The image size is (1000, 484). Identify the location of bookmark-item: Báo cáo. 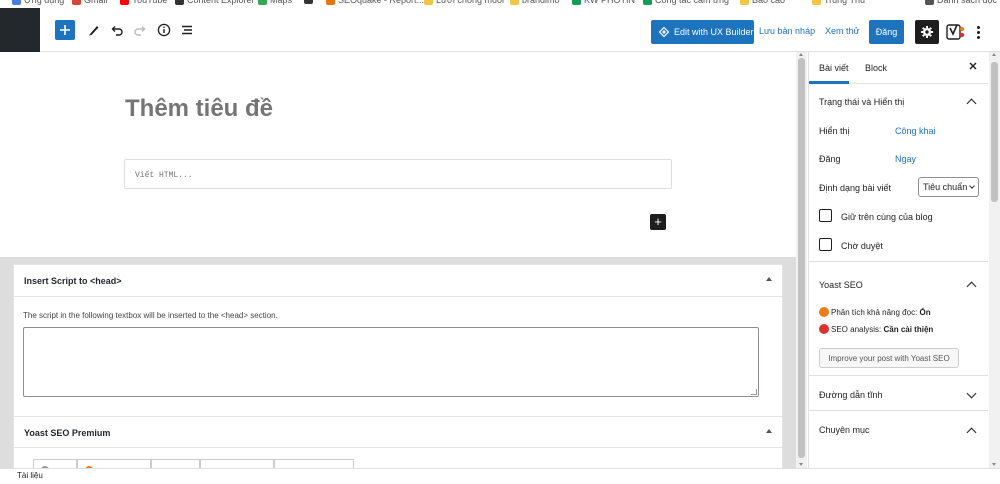
(762, 2).